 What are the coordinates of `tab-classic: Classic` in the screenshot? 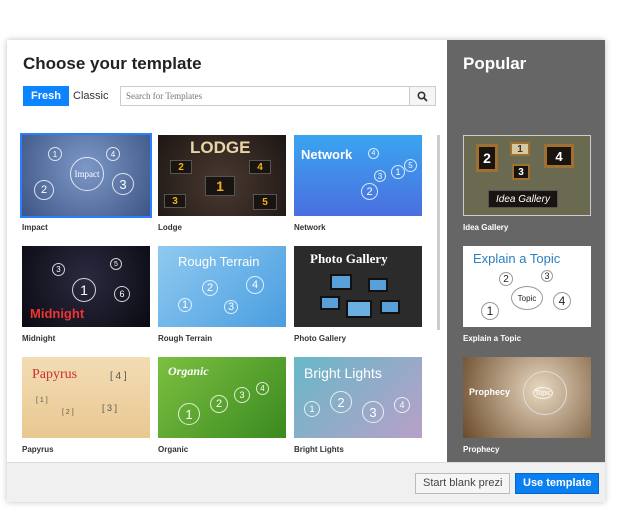 It's located at (90, 96).